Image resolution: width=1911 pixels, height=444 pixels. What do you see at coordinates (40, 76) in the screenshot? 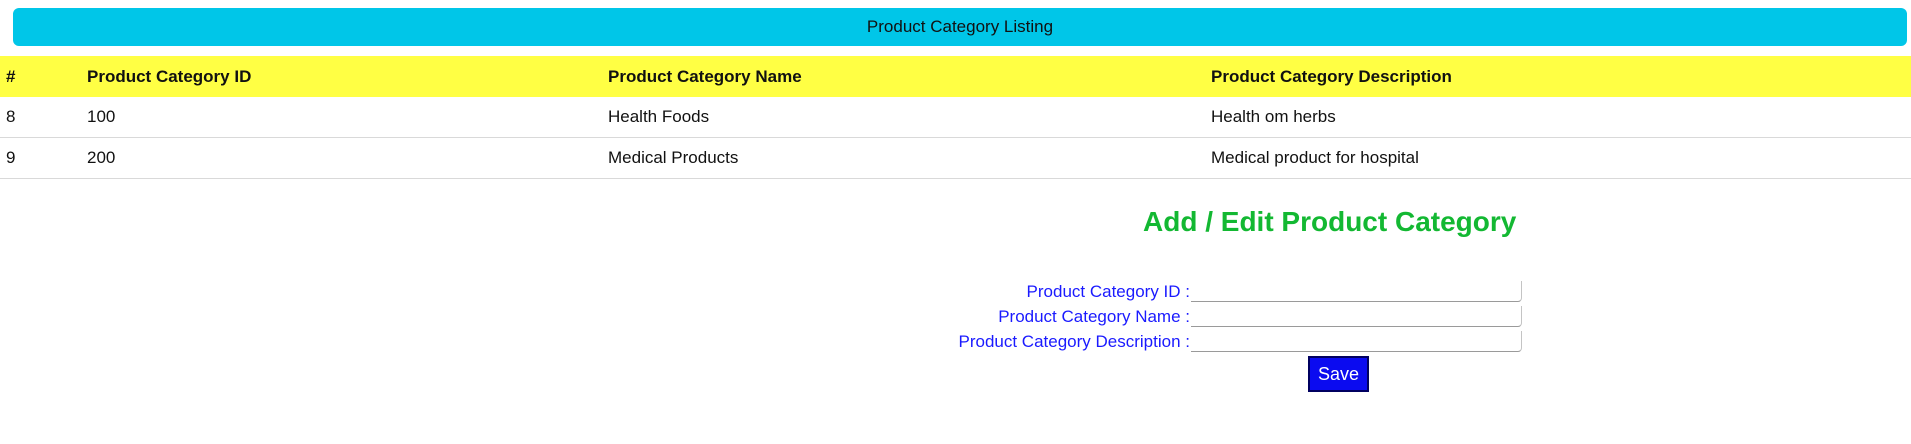
I see `column-header-number: #` at bounding box center [40, 76].